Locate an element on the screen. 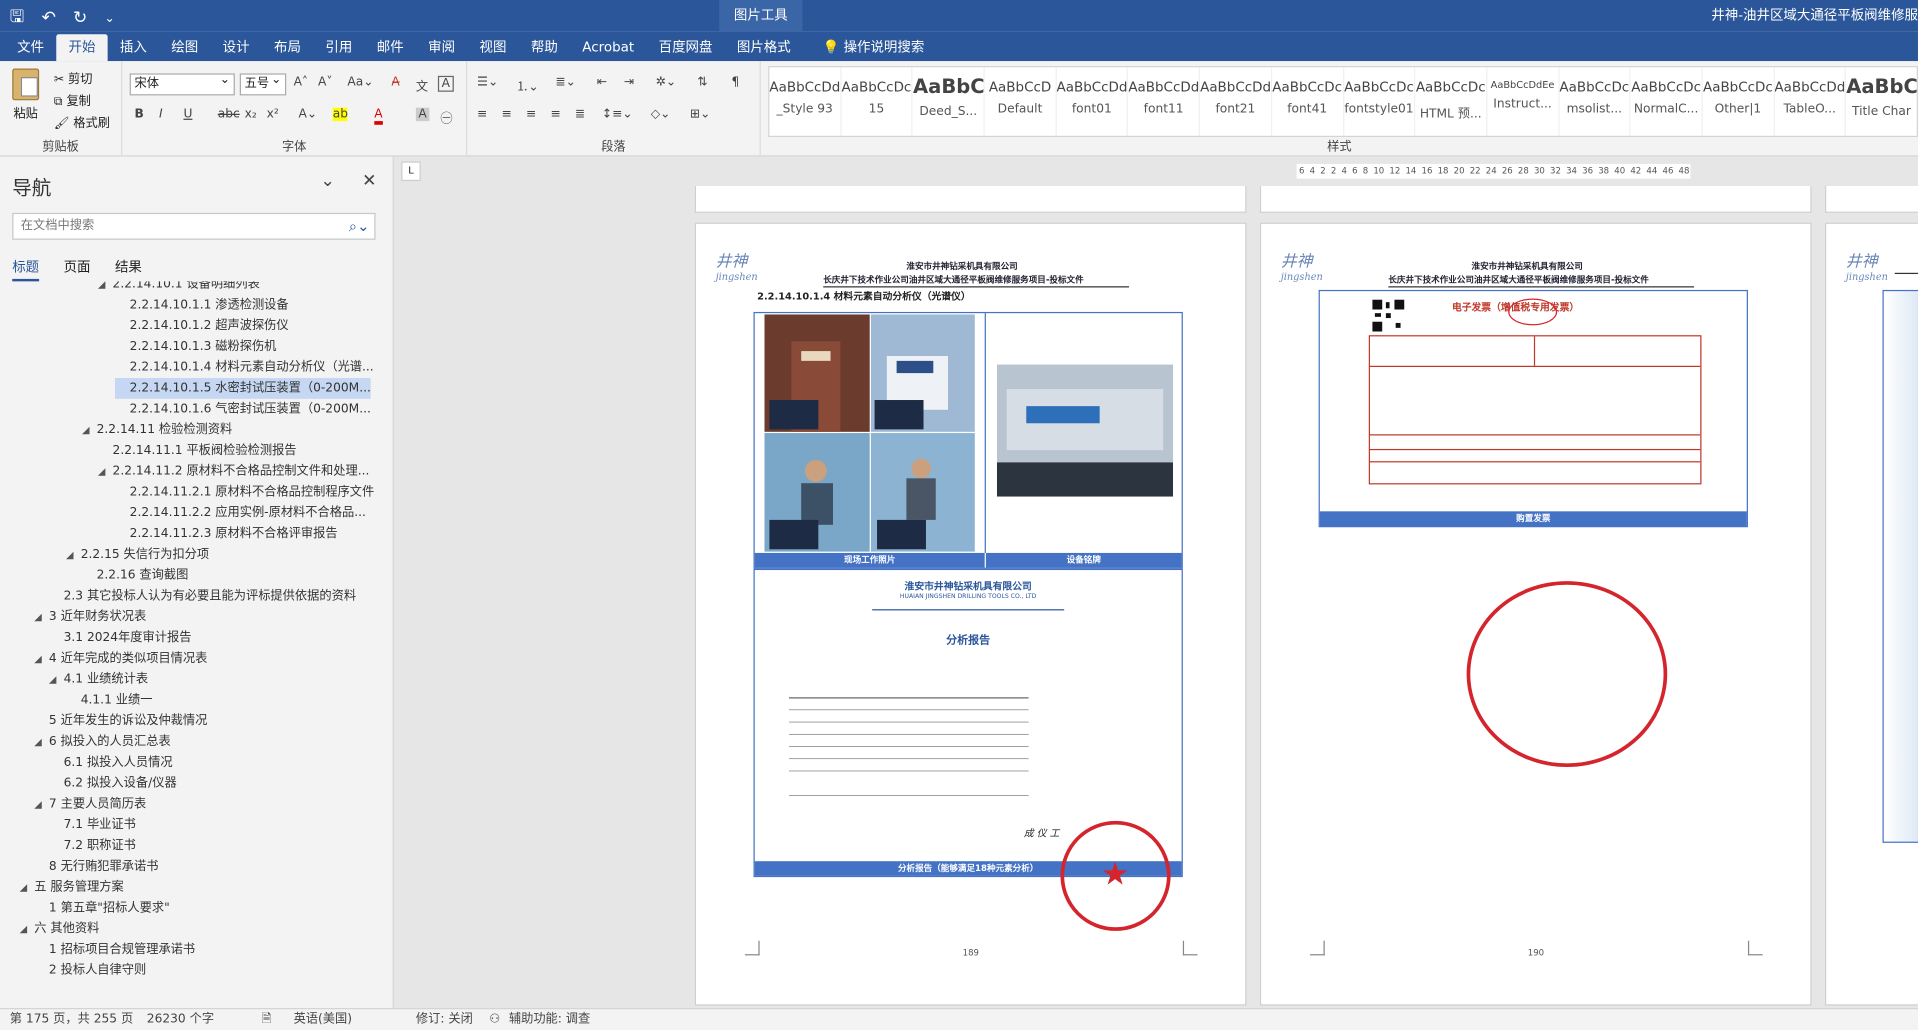 The image size is (1918, 1030). status-accessibility: 辅助功能: 调查 is located at coordinates (549, 1019).